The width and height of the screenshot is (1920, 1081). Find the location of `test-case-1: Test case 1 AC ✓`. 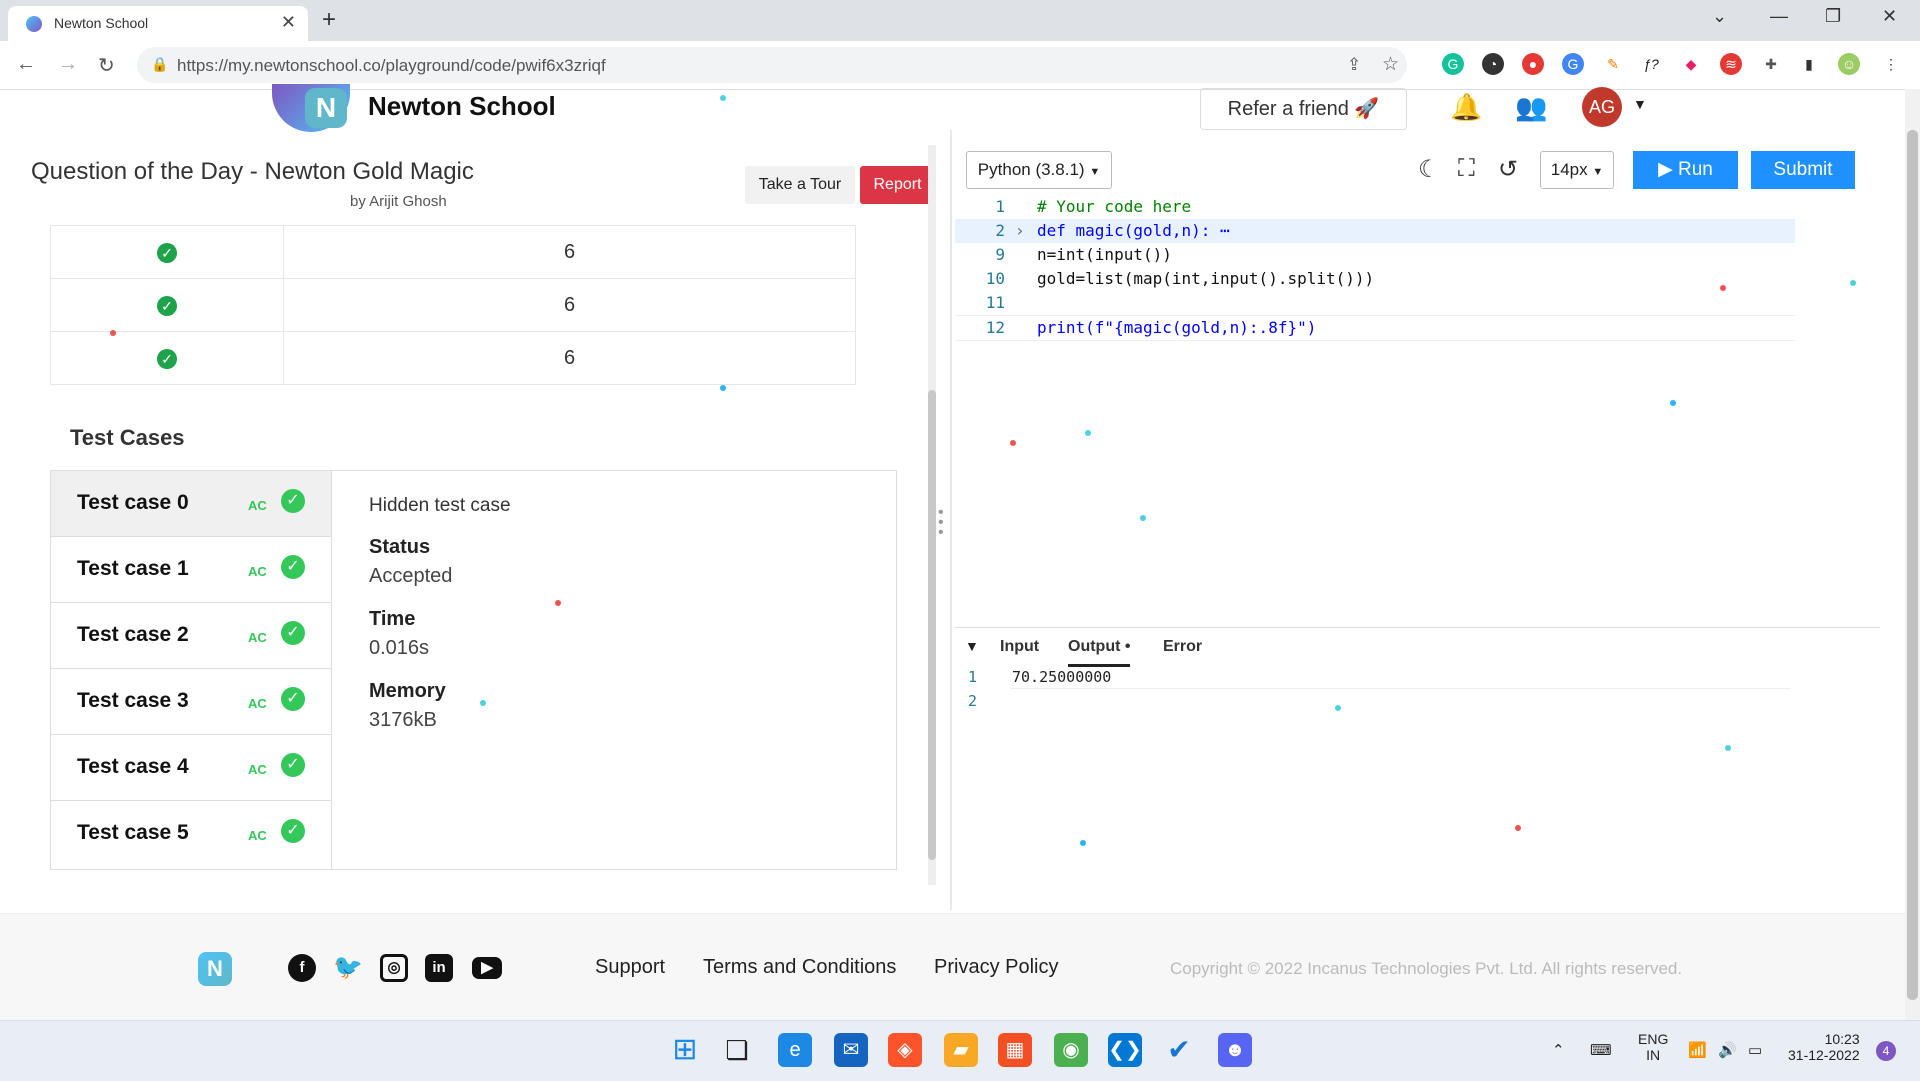

test-case-1: Test case 1 AC ✓ is located at coordinates (191, 570).